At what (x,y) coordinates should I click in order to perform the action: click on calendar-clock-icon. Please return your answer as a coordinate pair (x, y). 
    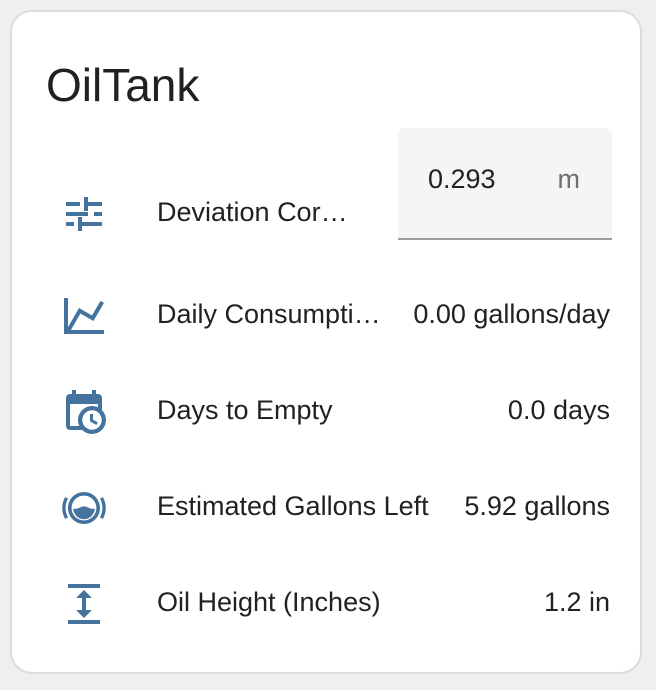
    Looking at the image, I should click on (84, 412).